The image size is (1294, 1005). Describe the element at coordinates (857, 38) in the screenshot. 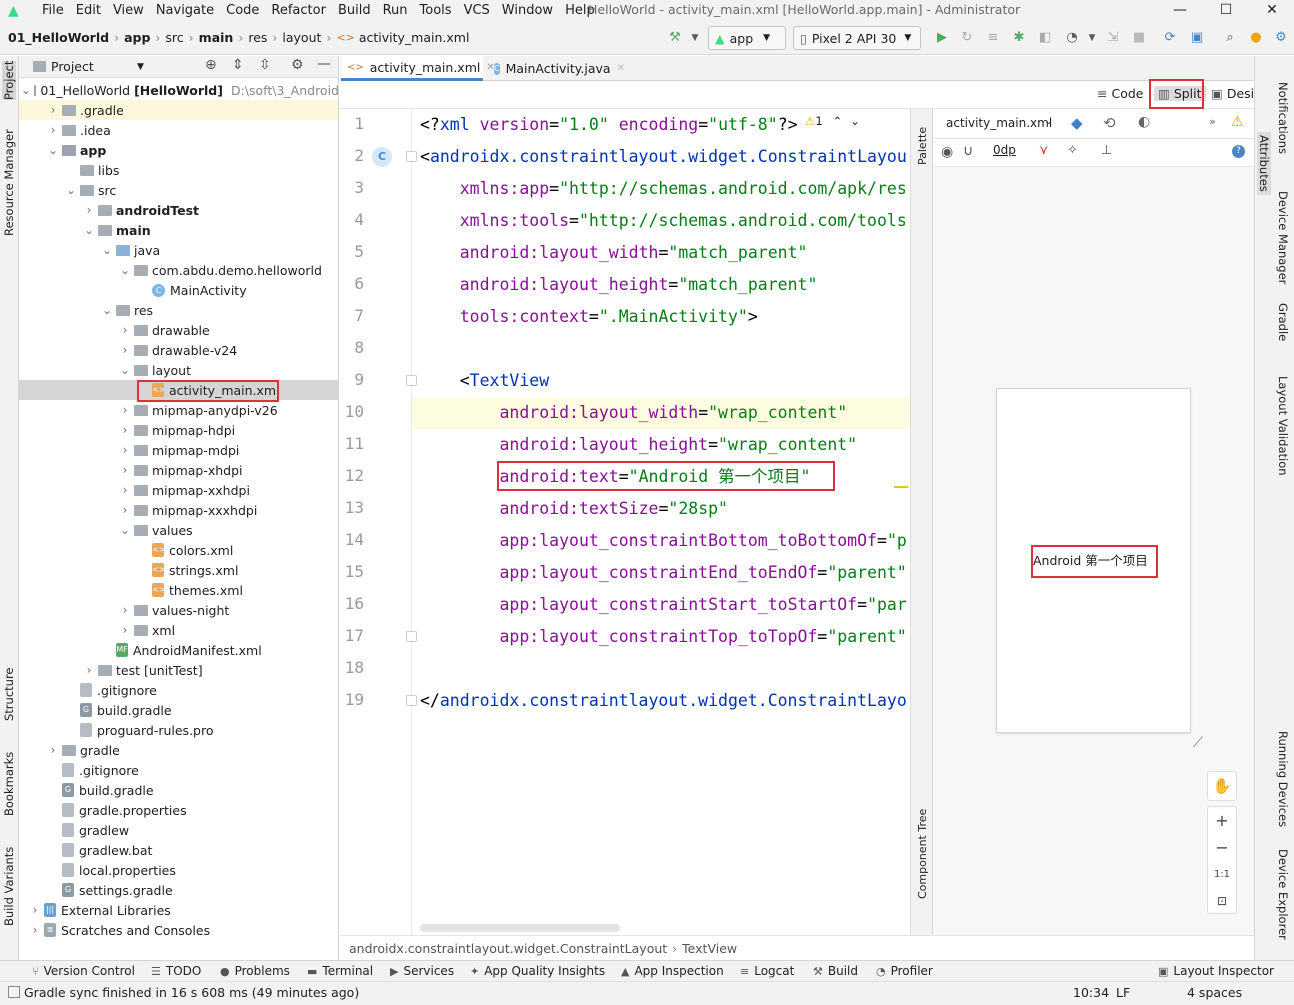

I see `device-select: ▯ Pixel 2 API 30 ▼` at that location.